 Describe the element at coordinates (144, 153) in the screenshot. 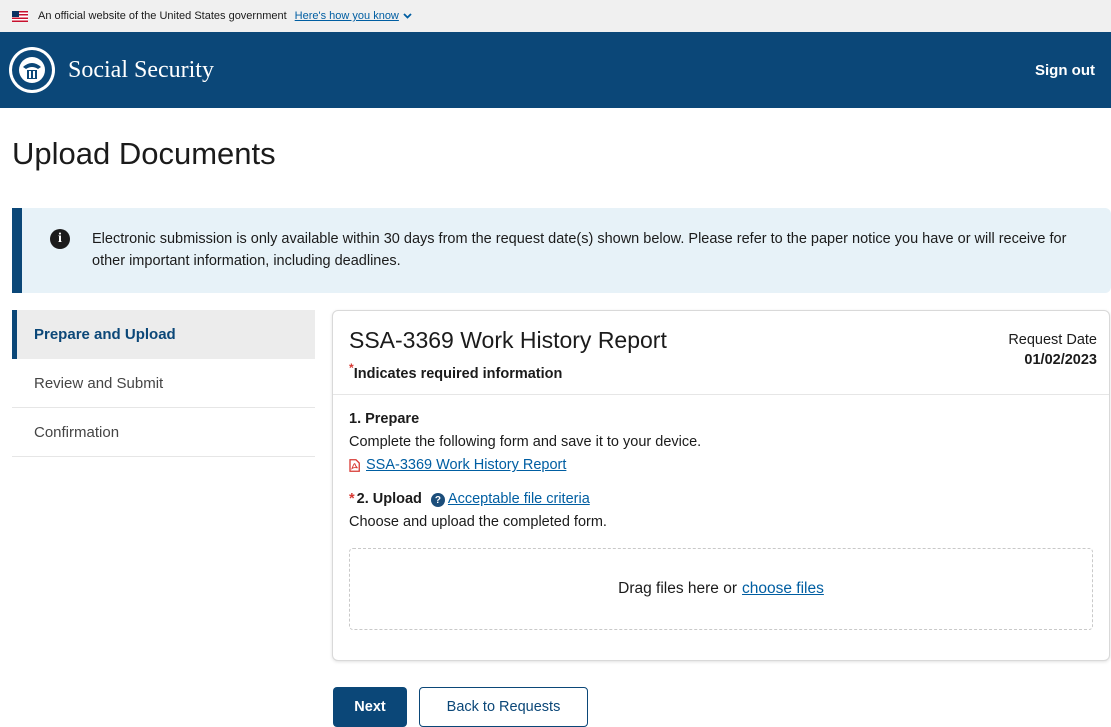

I see `page-title: Upload Documents` at that location.